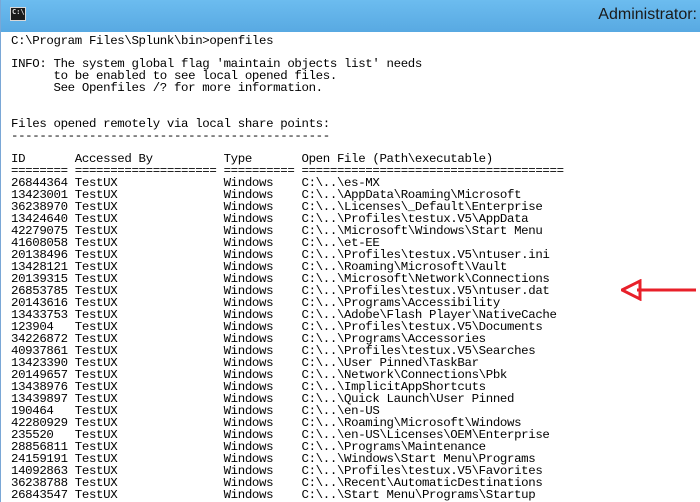 The image size is (700, 502). What do you see at coordinates (167, 88) in the screenshot?
I see `info-line-3: See Openfiles /? for more information.` at bounding box center [167, 88].